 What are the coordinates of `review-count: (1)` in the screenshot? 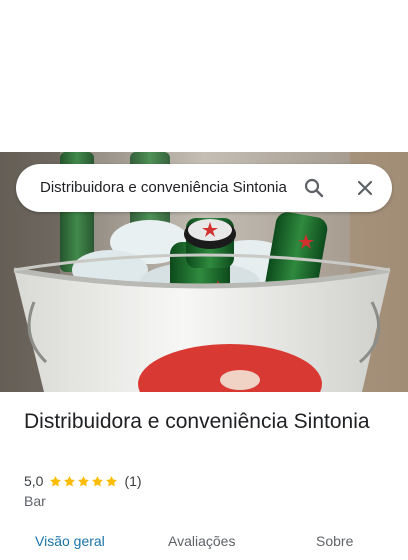 It's located at (132, 481).